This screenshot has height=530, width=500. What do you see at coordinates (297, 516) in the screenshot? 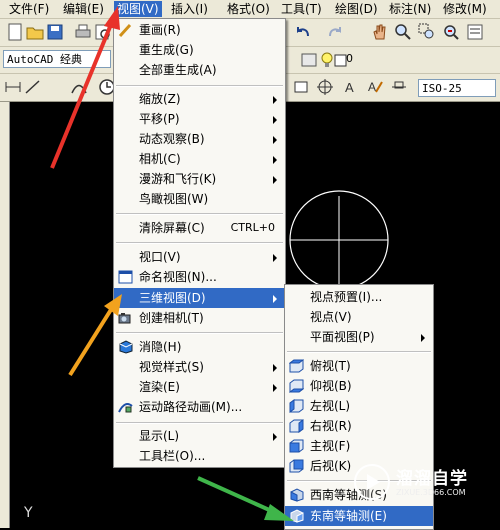
I see `se-isometric-icon` at bounding box center [297, 516].